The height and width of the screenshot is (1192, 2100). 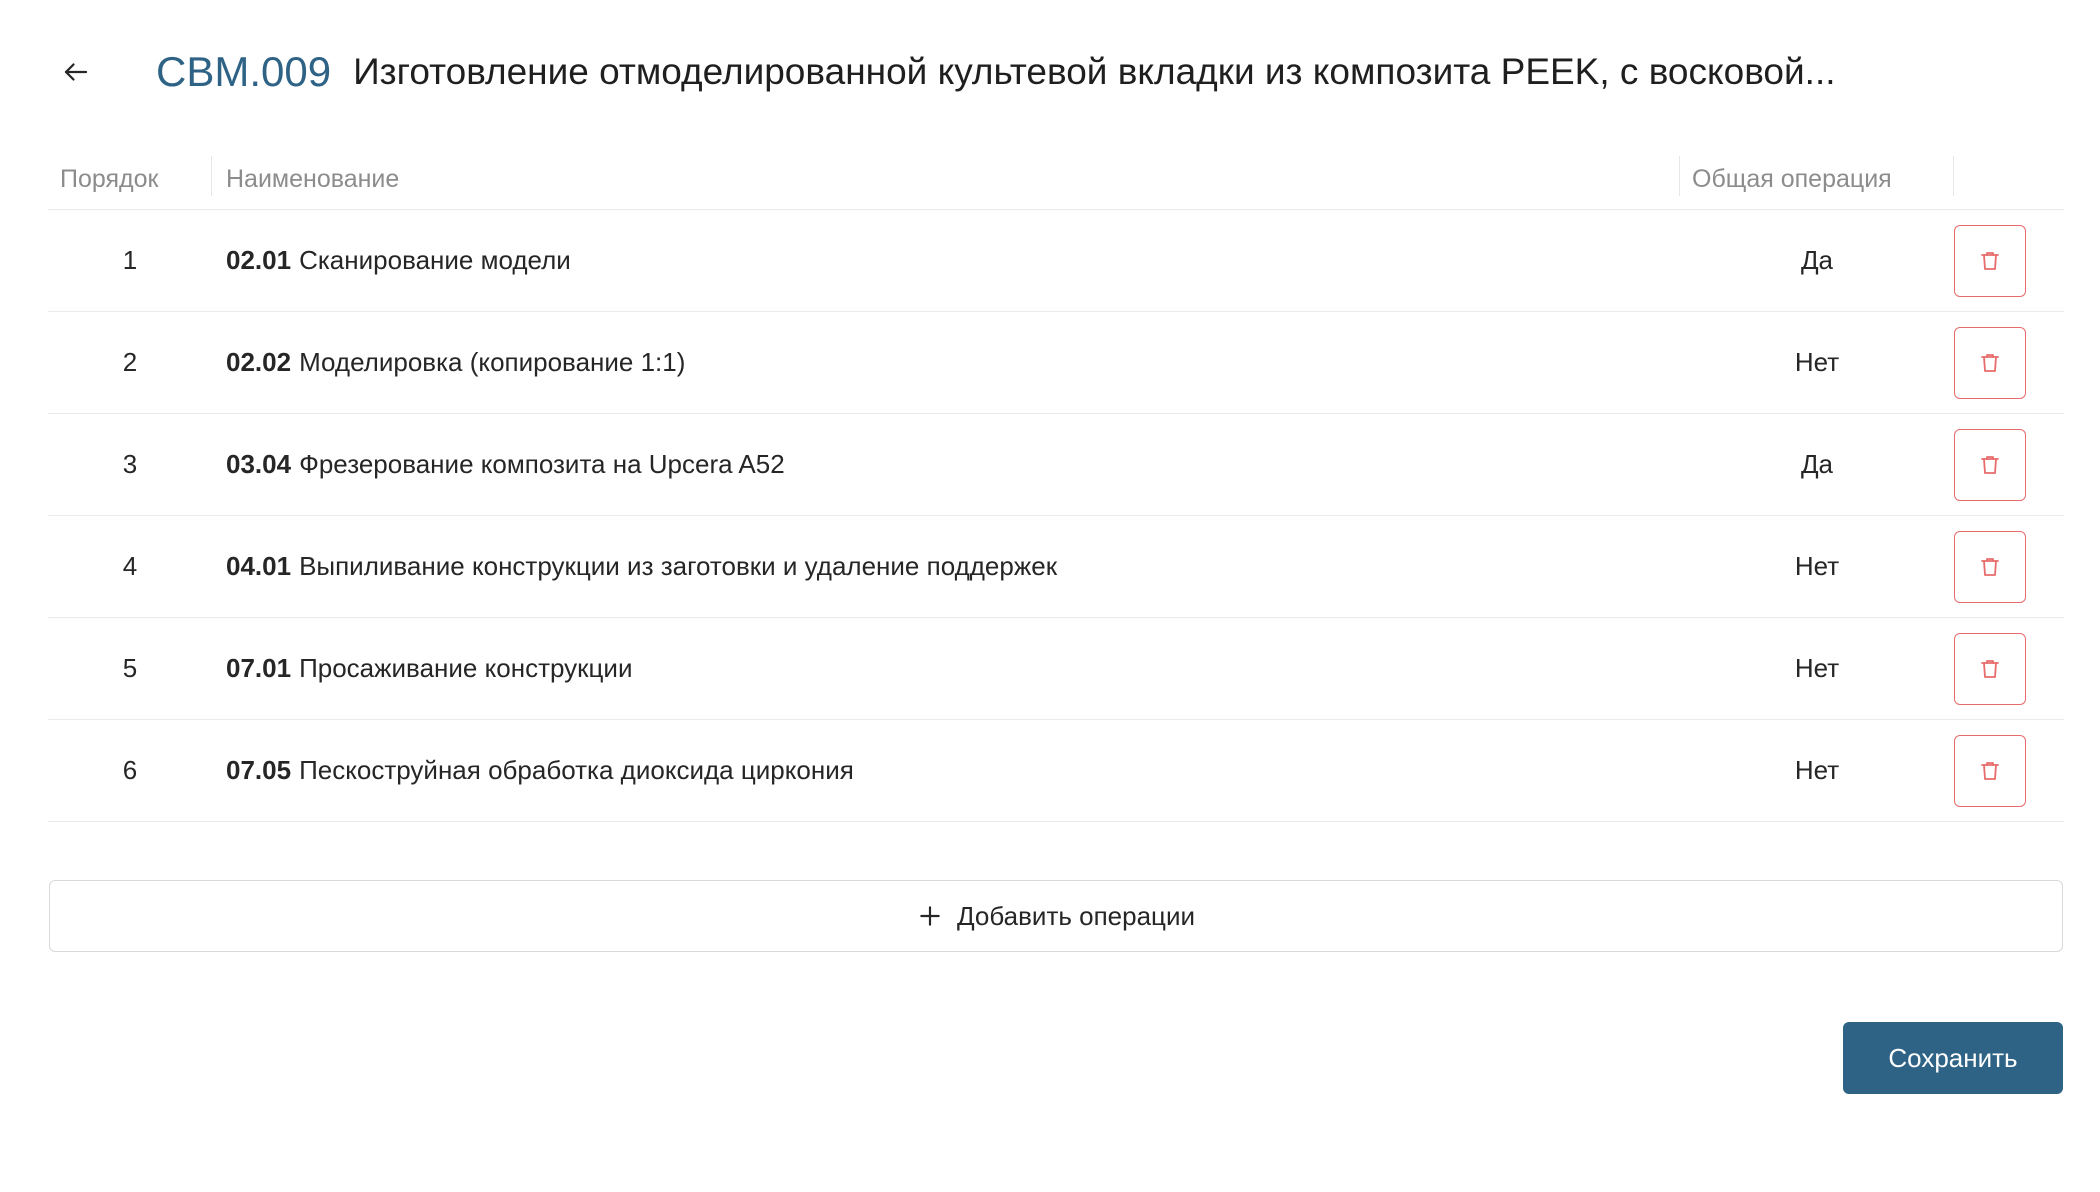 I want to click on row-name-cell: 07.01 Просаживание конструкции, so click(x=946, y=668).